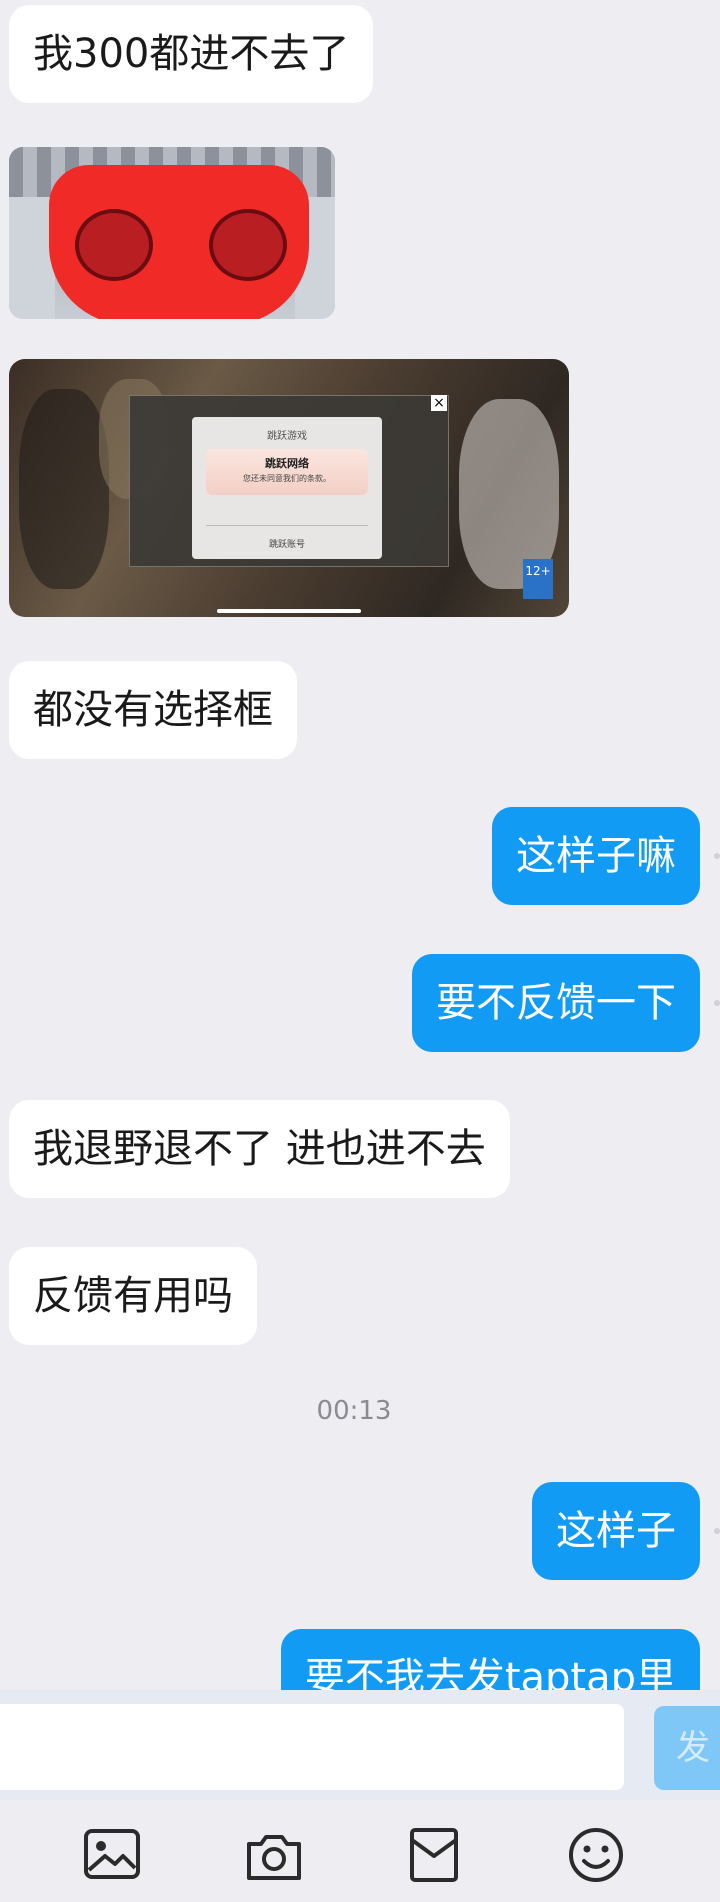 The height and width of the screenshot is (1902, 720). I want to click on message-bubble-incoming: 我300都进不去了, so click(191, 54).